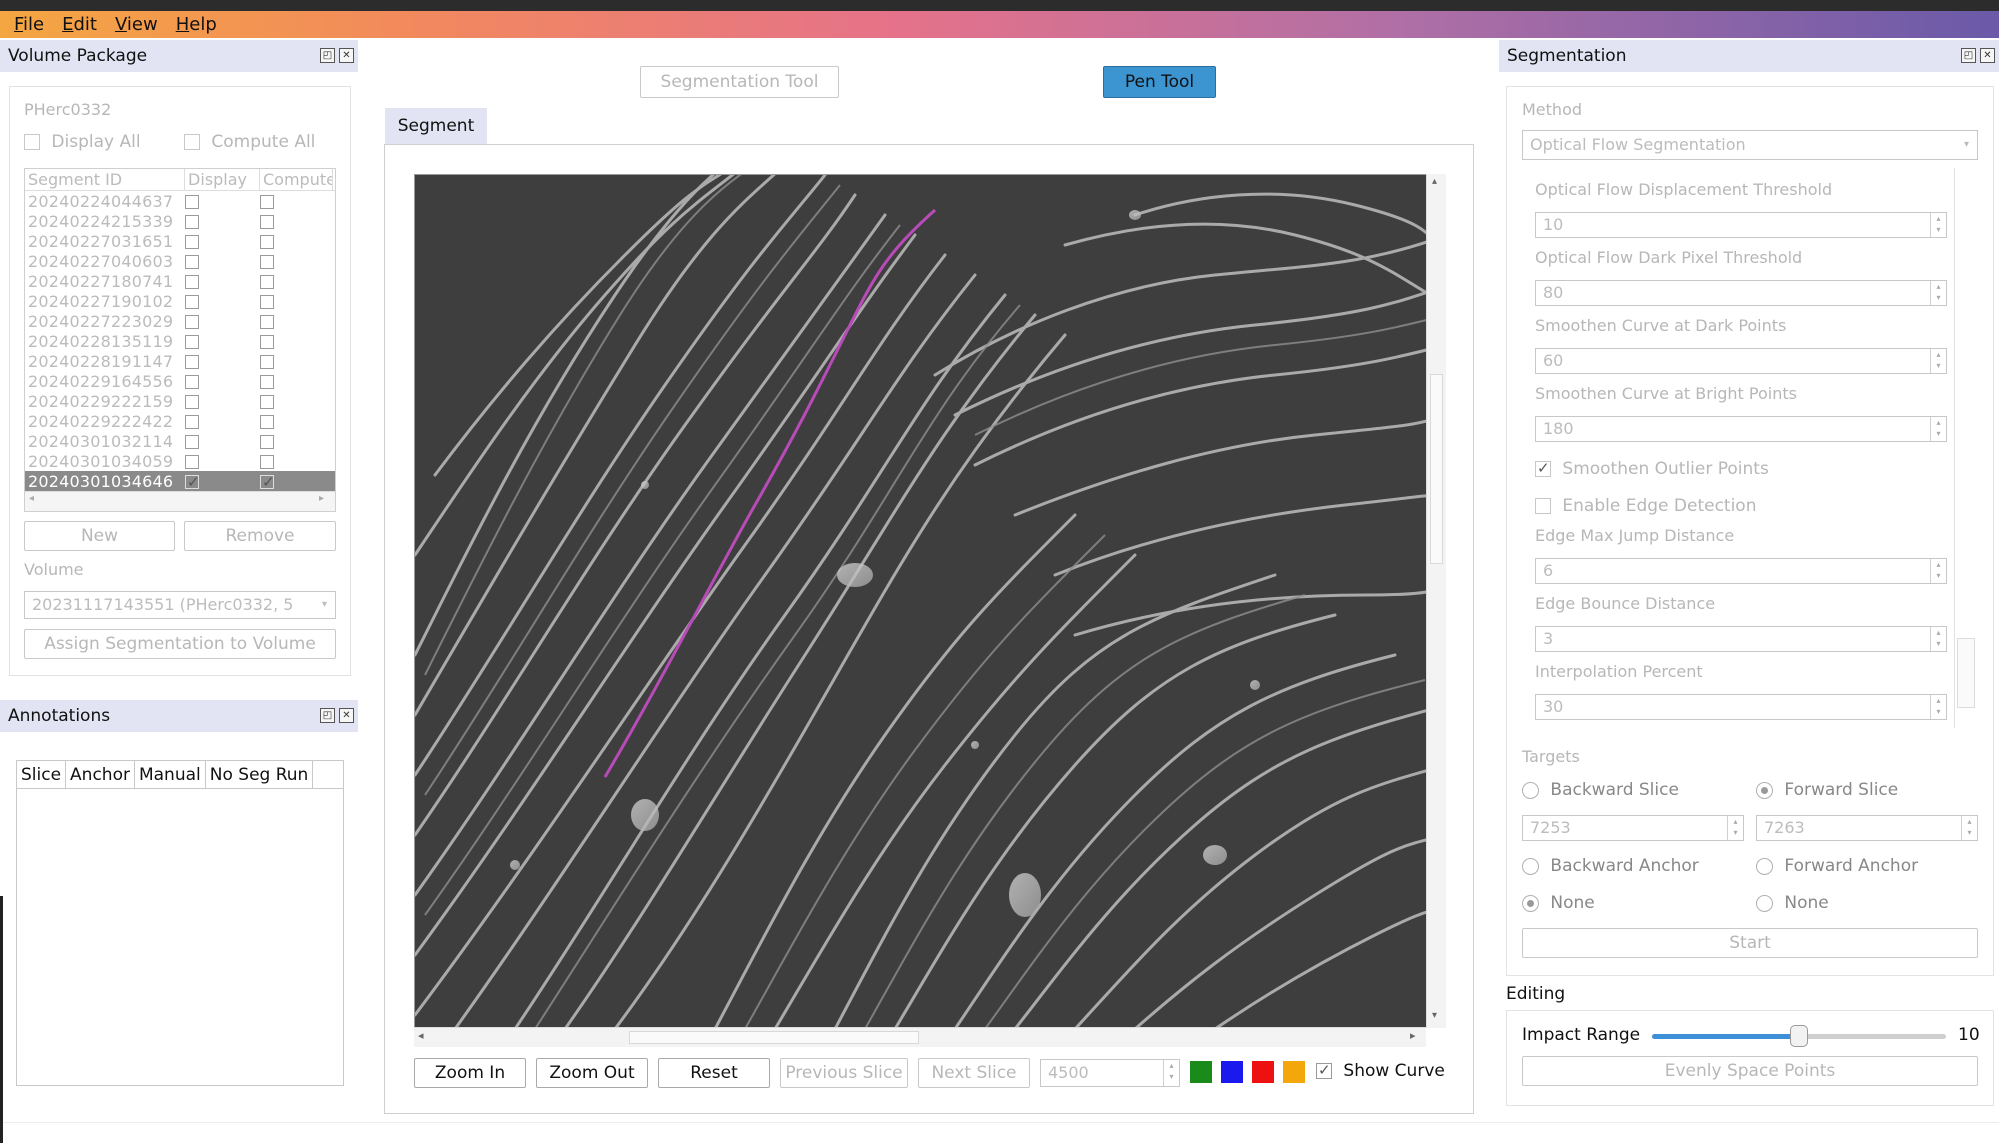 This screenshot has width=1999, height=1143. I want to click on column-display: Display, so click(222, 179).